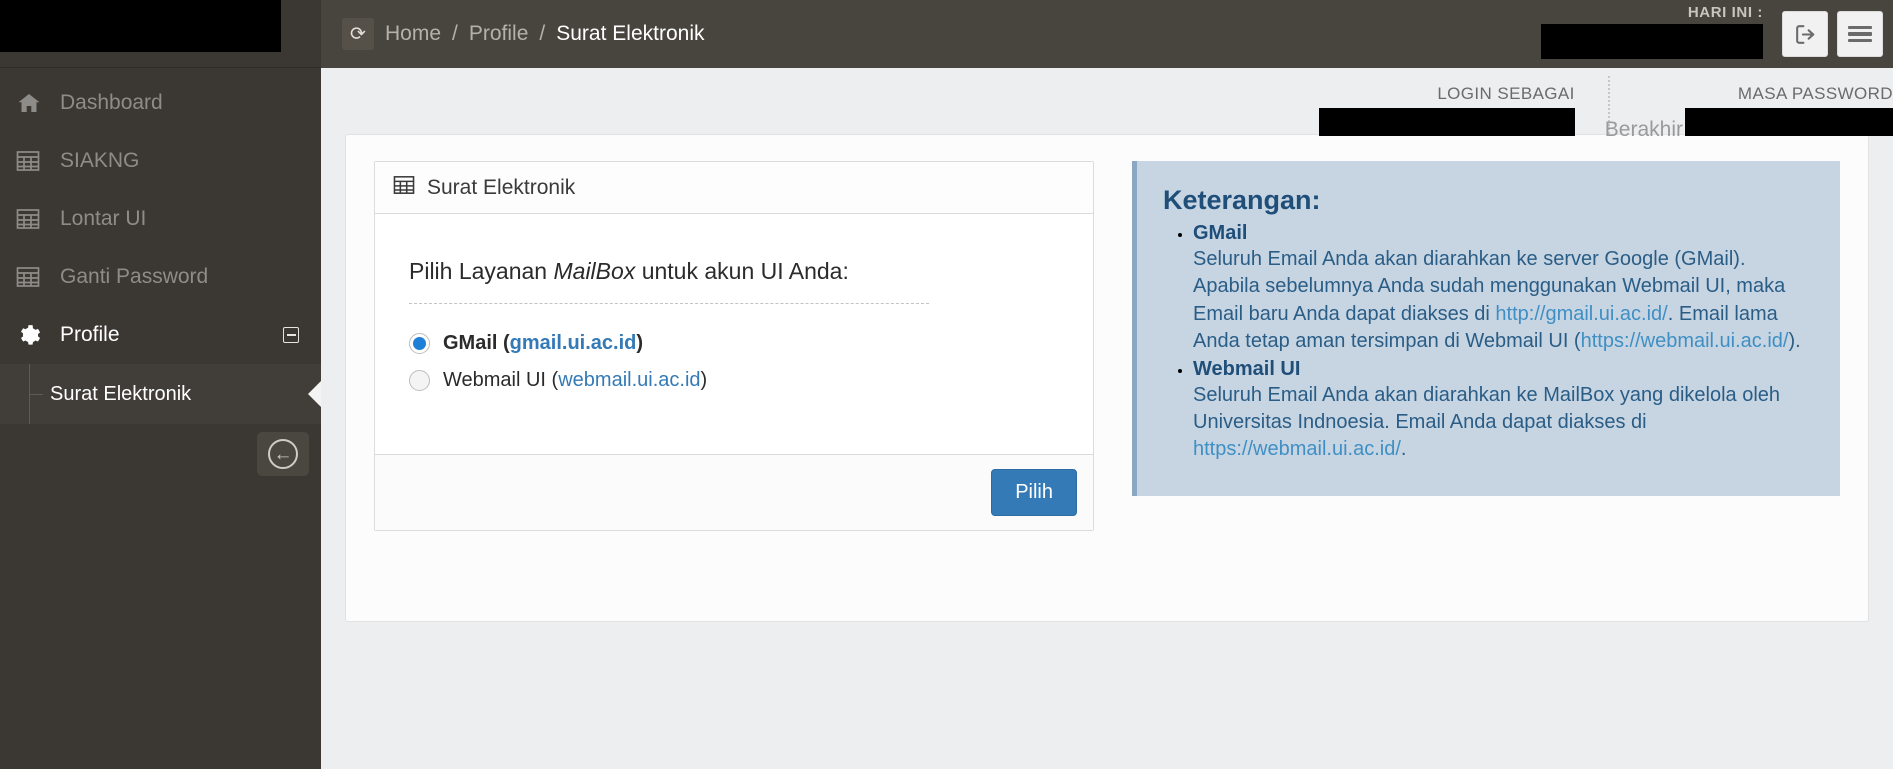 This screenshot has height=769, width=1893. Describe the element at coordinates (1446, 122) in the screenshot. I see `login-sebagai-redacted-value` at that location.